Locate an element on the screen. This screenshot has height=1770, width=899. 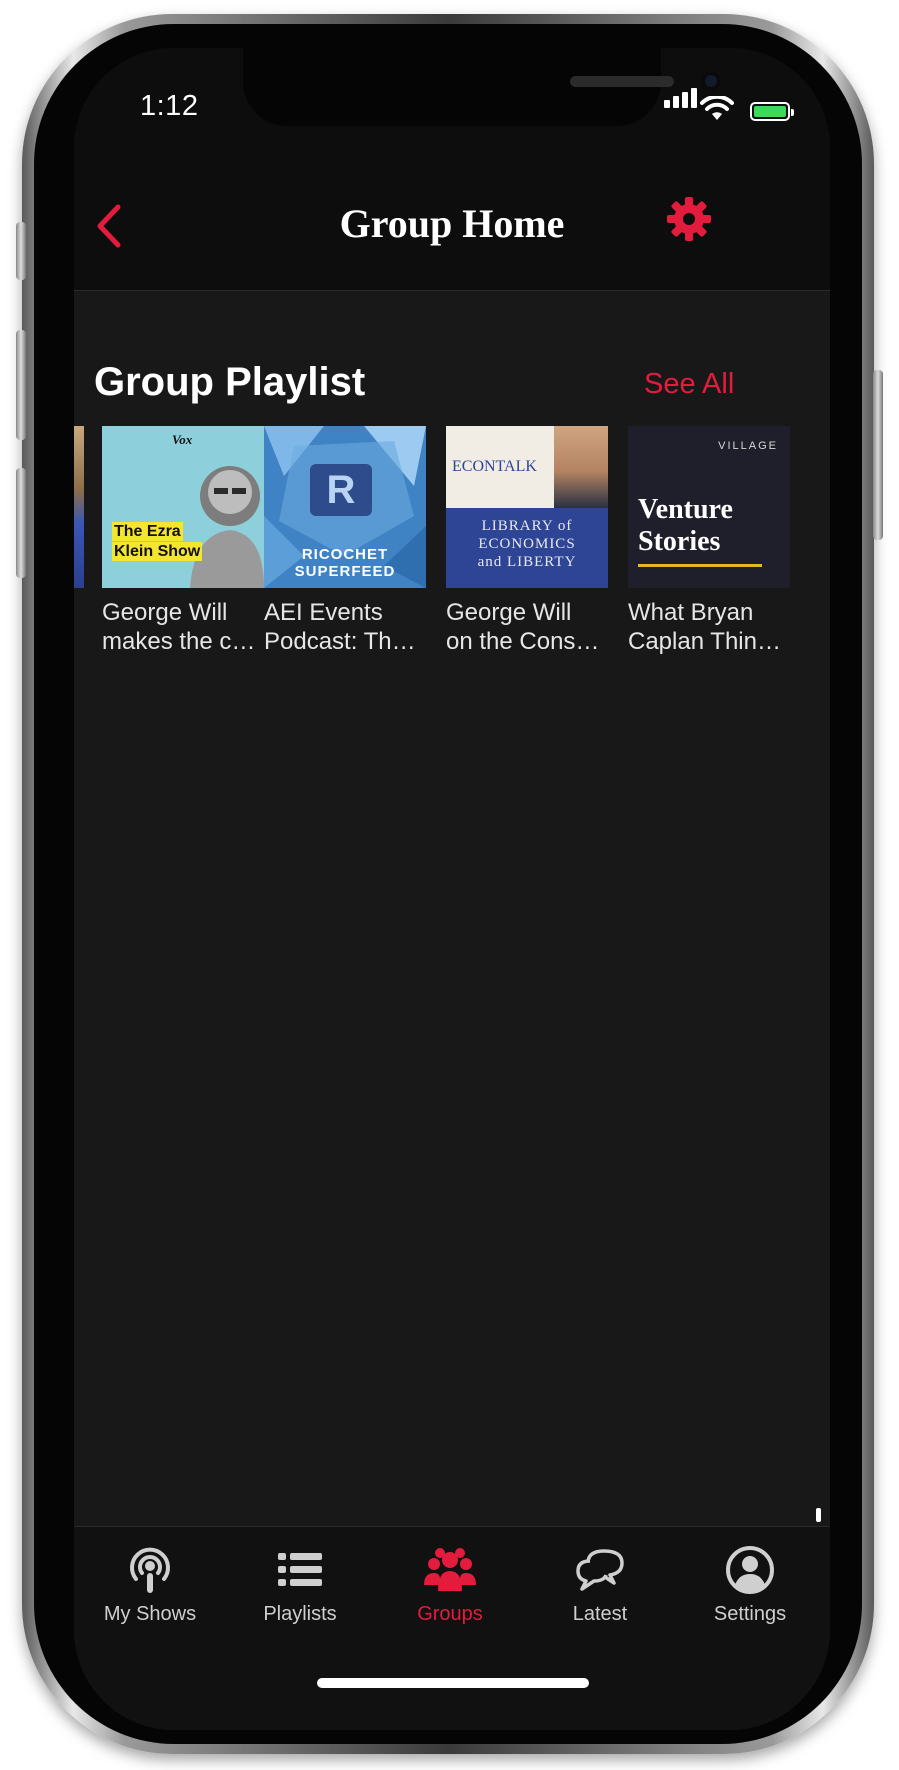
wifi-icon is located at coordinates (717, 108).